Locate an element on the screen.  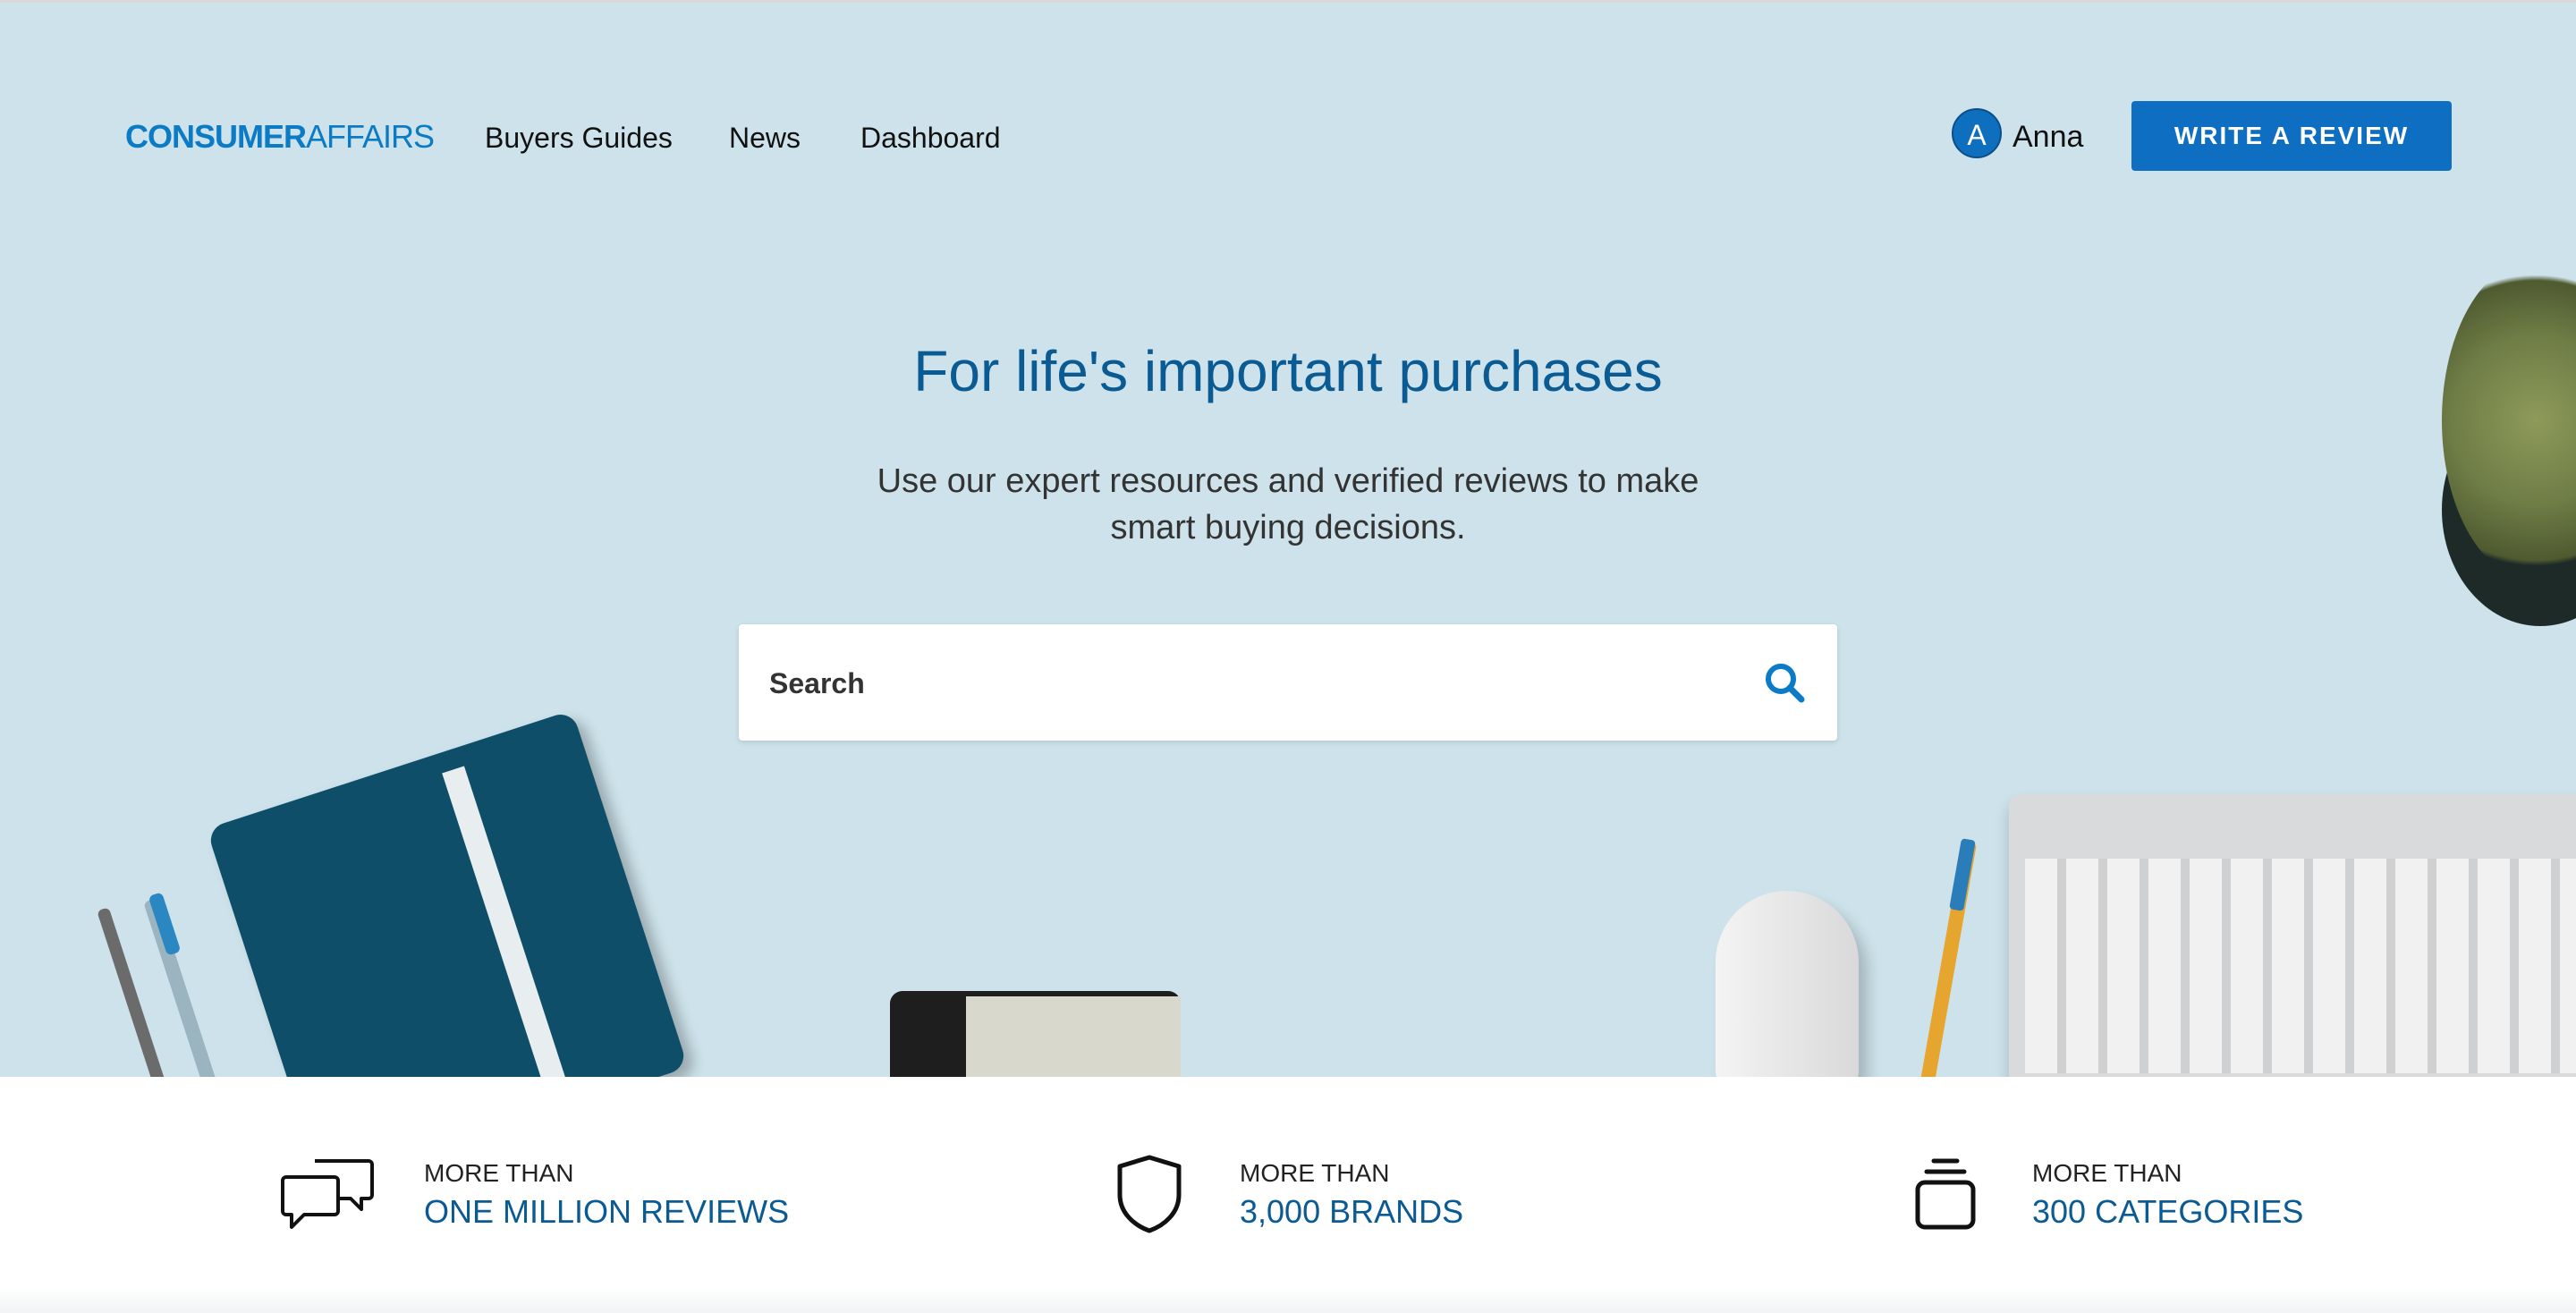
stats-shadow is located at coordinates (1288, 1300).